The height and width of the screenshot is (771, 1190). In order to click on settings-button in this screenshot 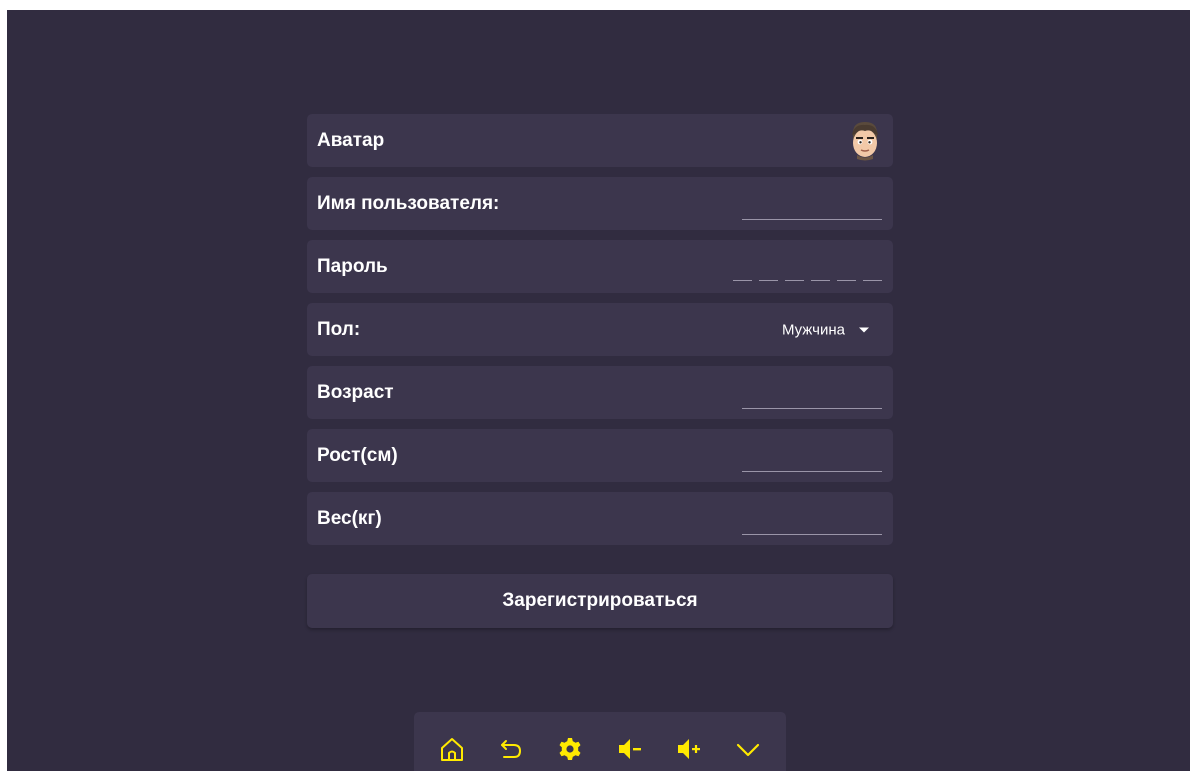, I will do `click(570, 749)`.